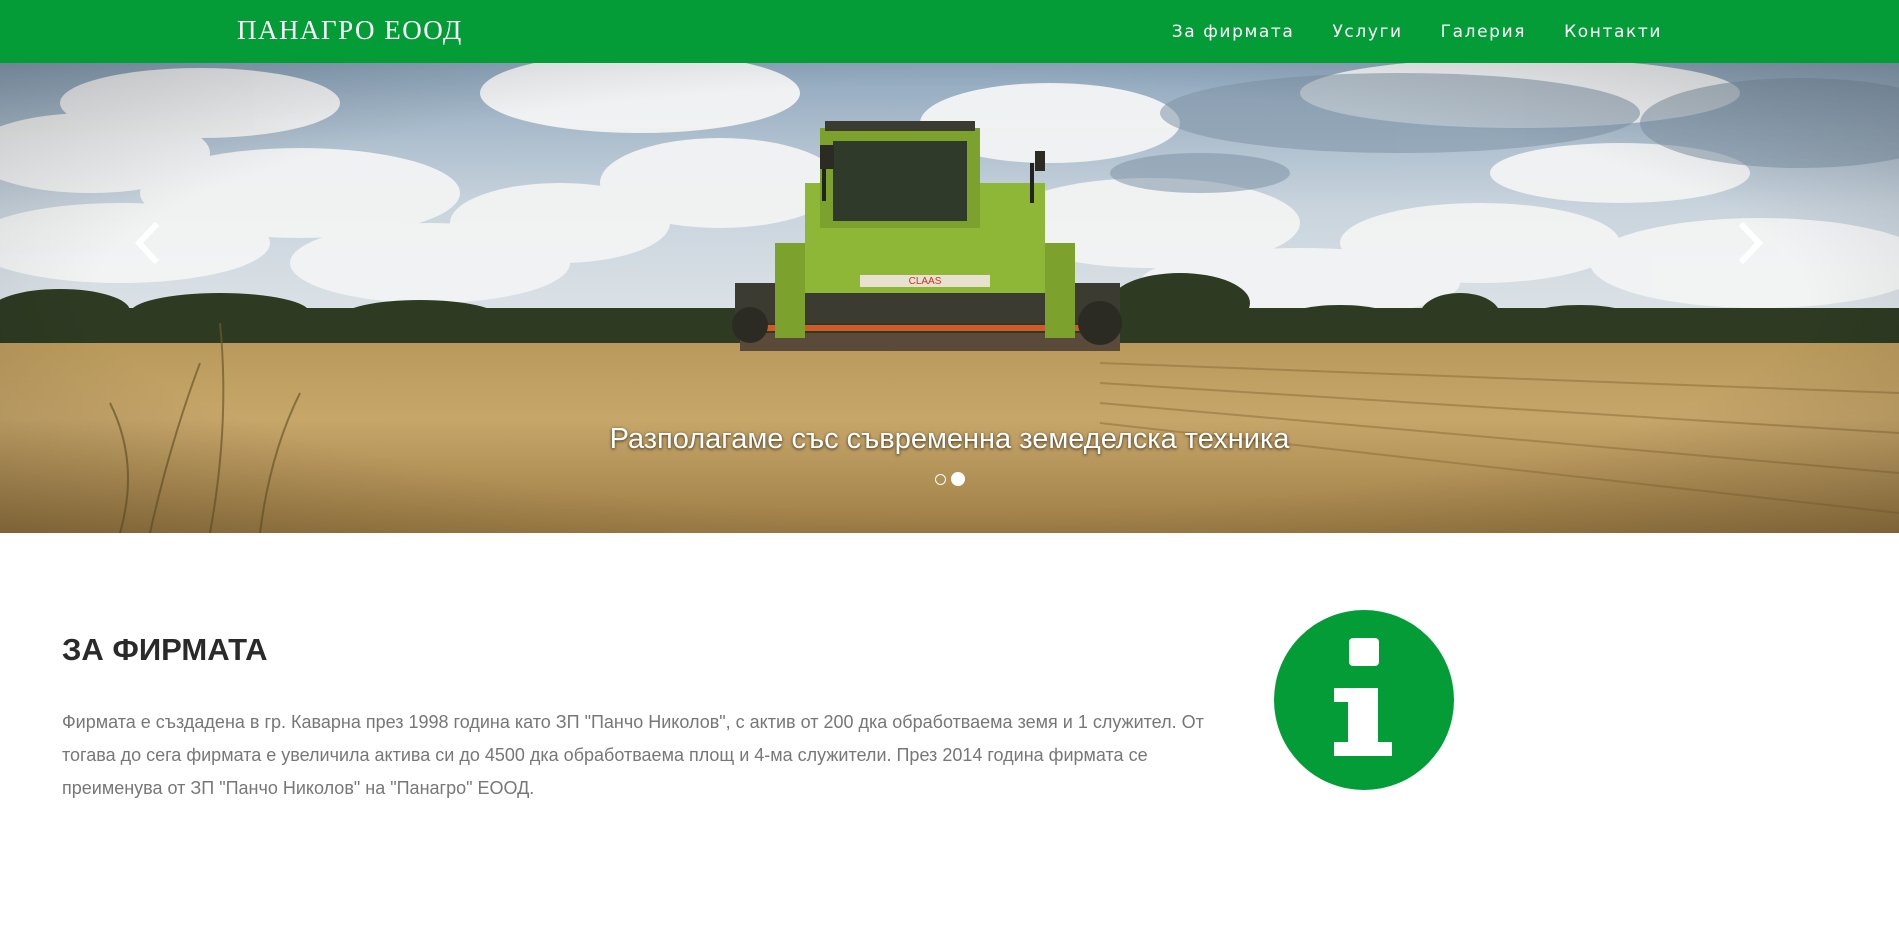 The width and height of the screenshot is (1899, 943). I want to click on carousel-indicators, so click(950, 479).